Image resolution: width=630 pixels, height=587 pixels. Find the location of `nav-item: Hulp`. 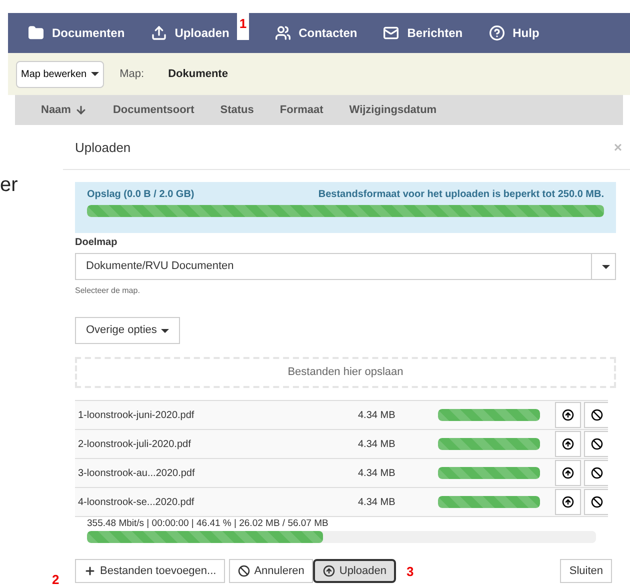

nav-item: Hulp is located at coordinates (514, 33).